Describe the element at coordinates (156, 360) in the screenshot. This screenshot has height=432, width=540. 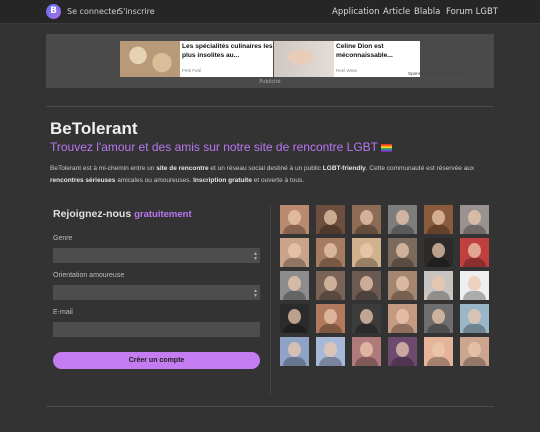
I see `create-account-button: Créer un compte` at that location.